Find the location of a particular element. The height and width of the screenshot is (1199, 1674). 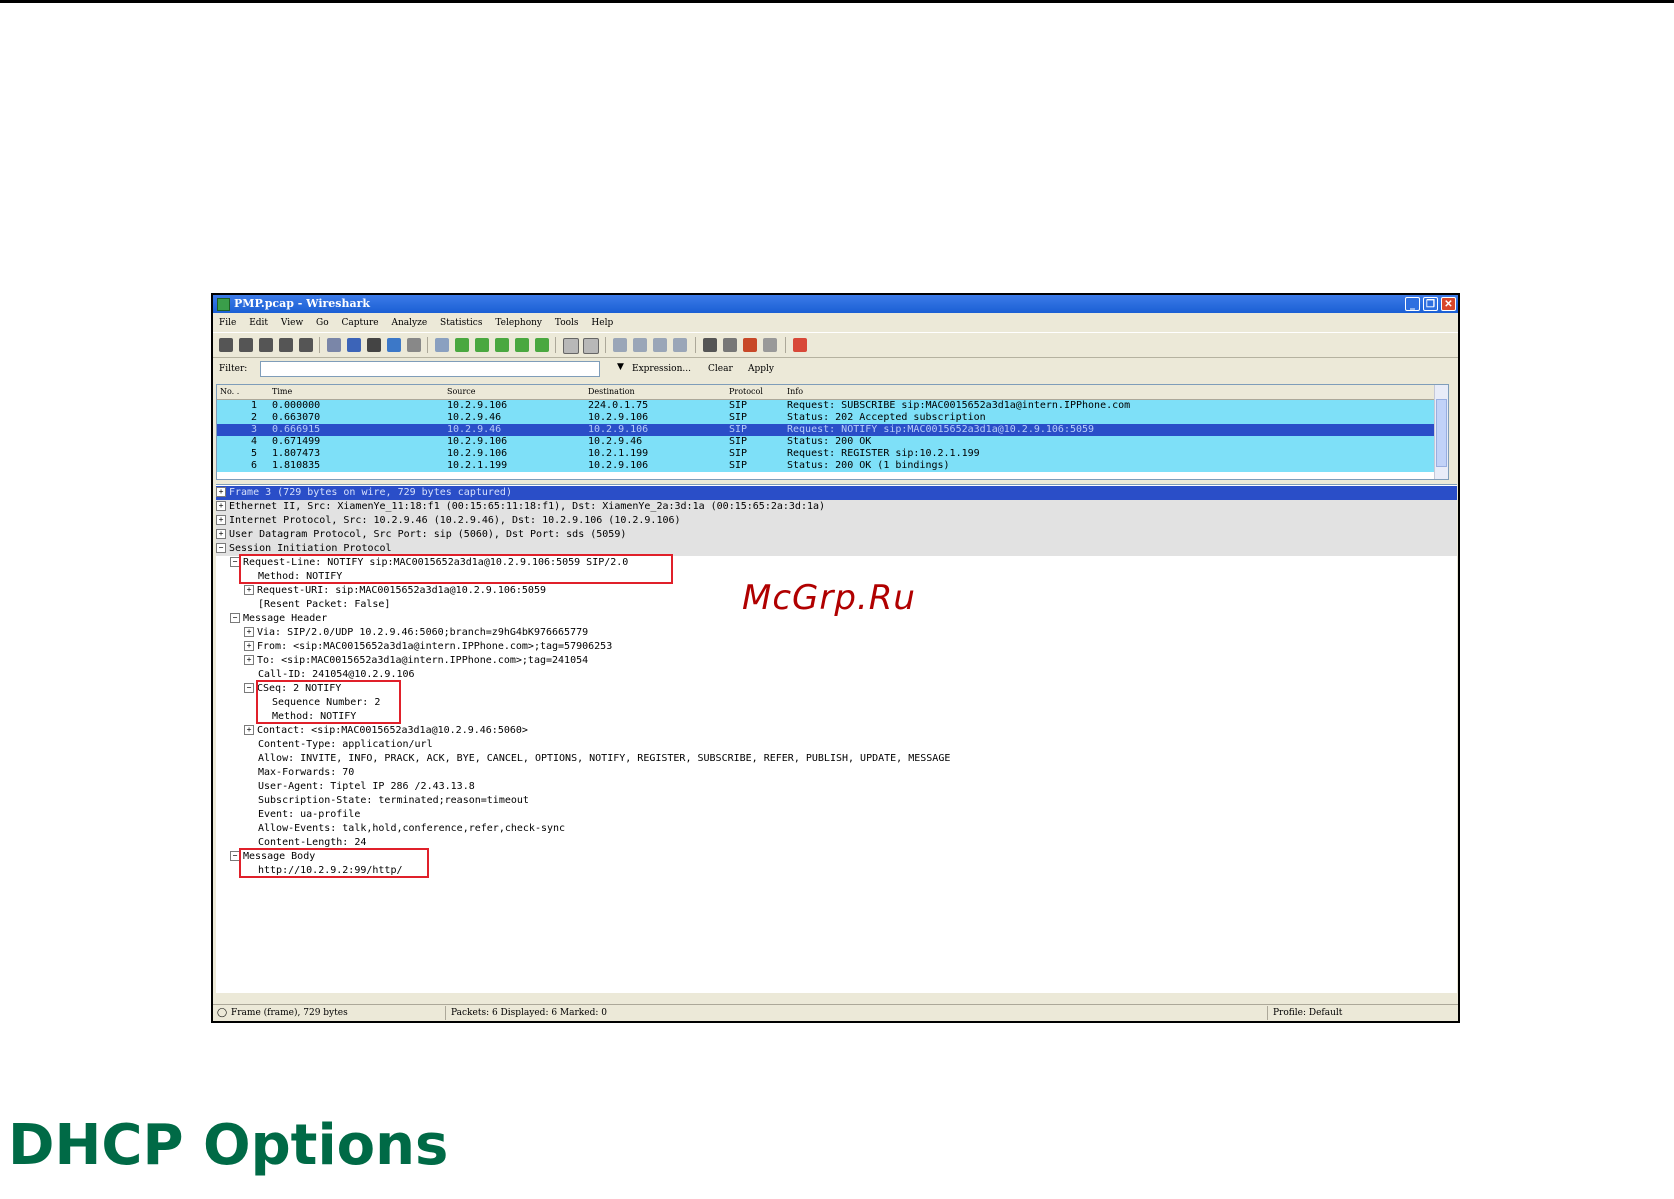

col-destination: Destination is located at coordinates (611, 392).